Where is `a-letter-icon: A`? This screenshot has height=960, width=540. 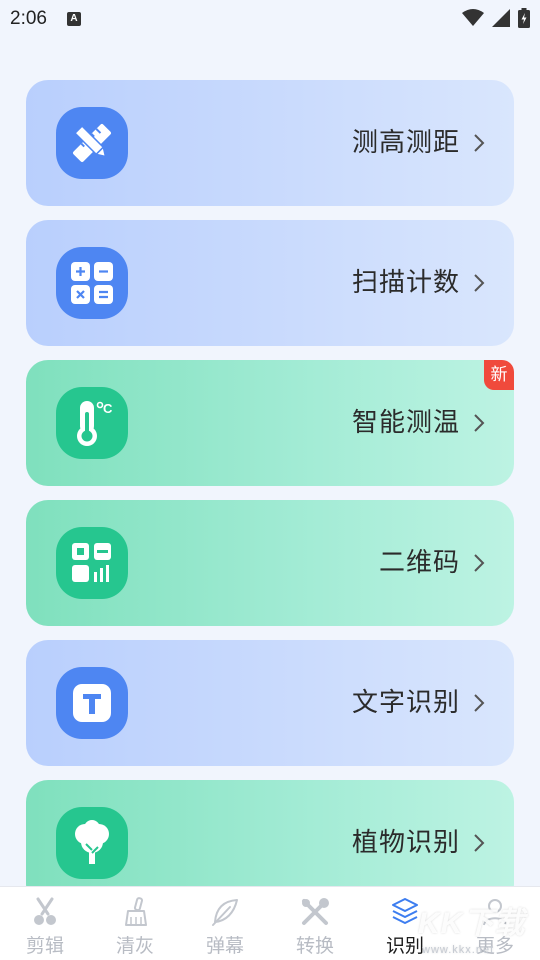 a-letter-icon: A is located at coordinates (73, 19).